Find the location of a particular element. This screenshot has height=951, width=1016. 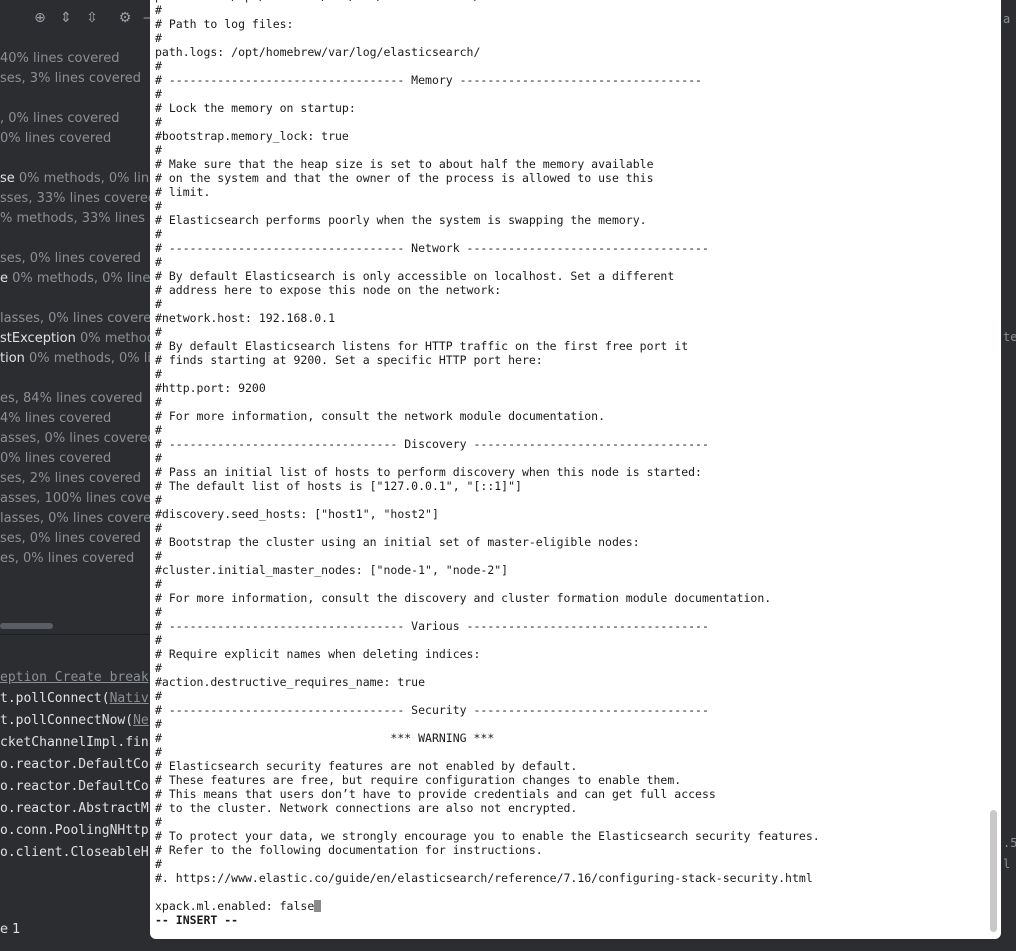

panel-divider is located at coordinates (75, 634).